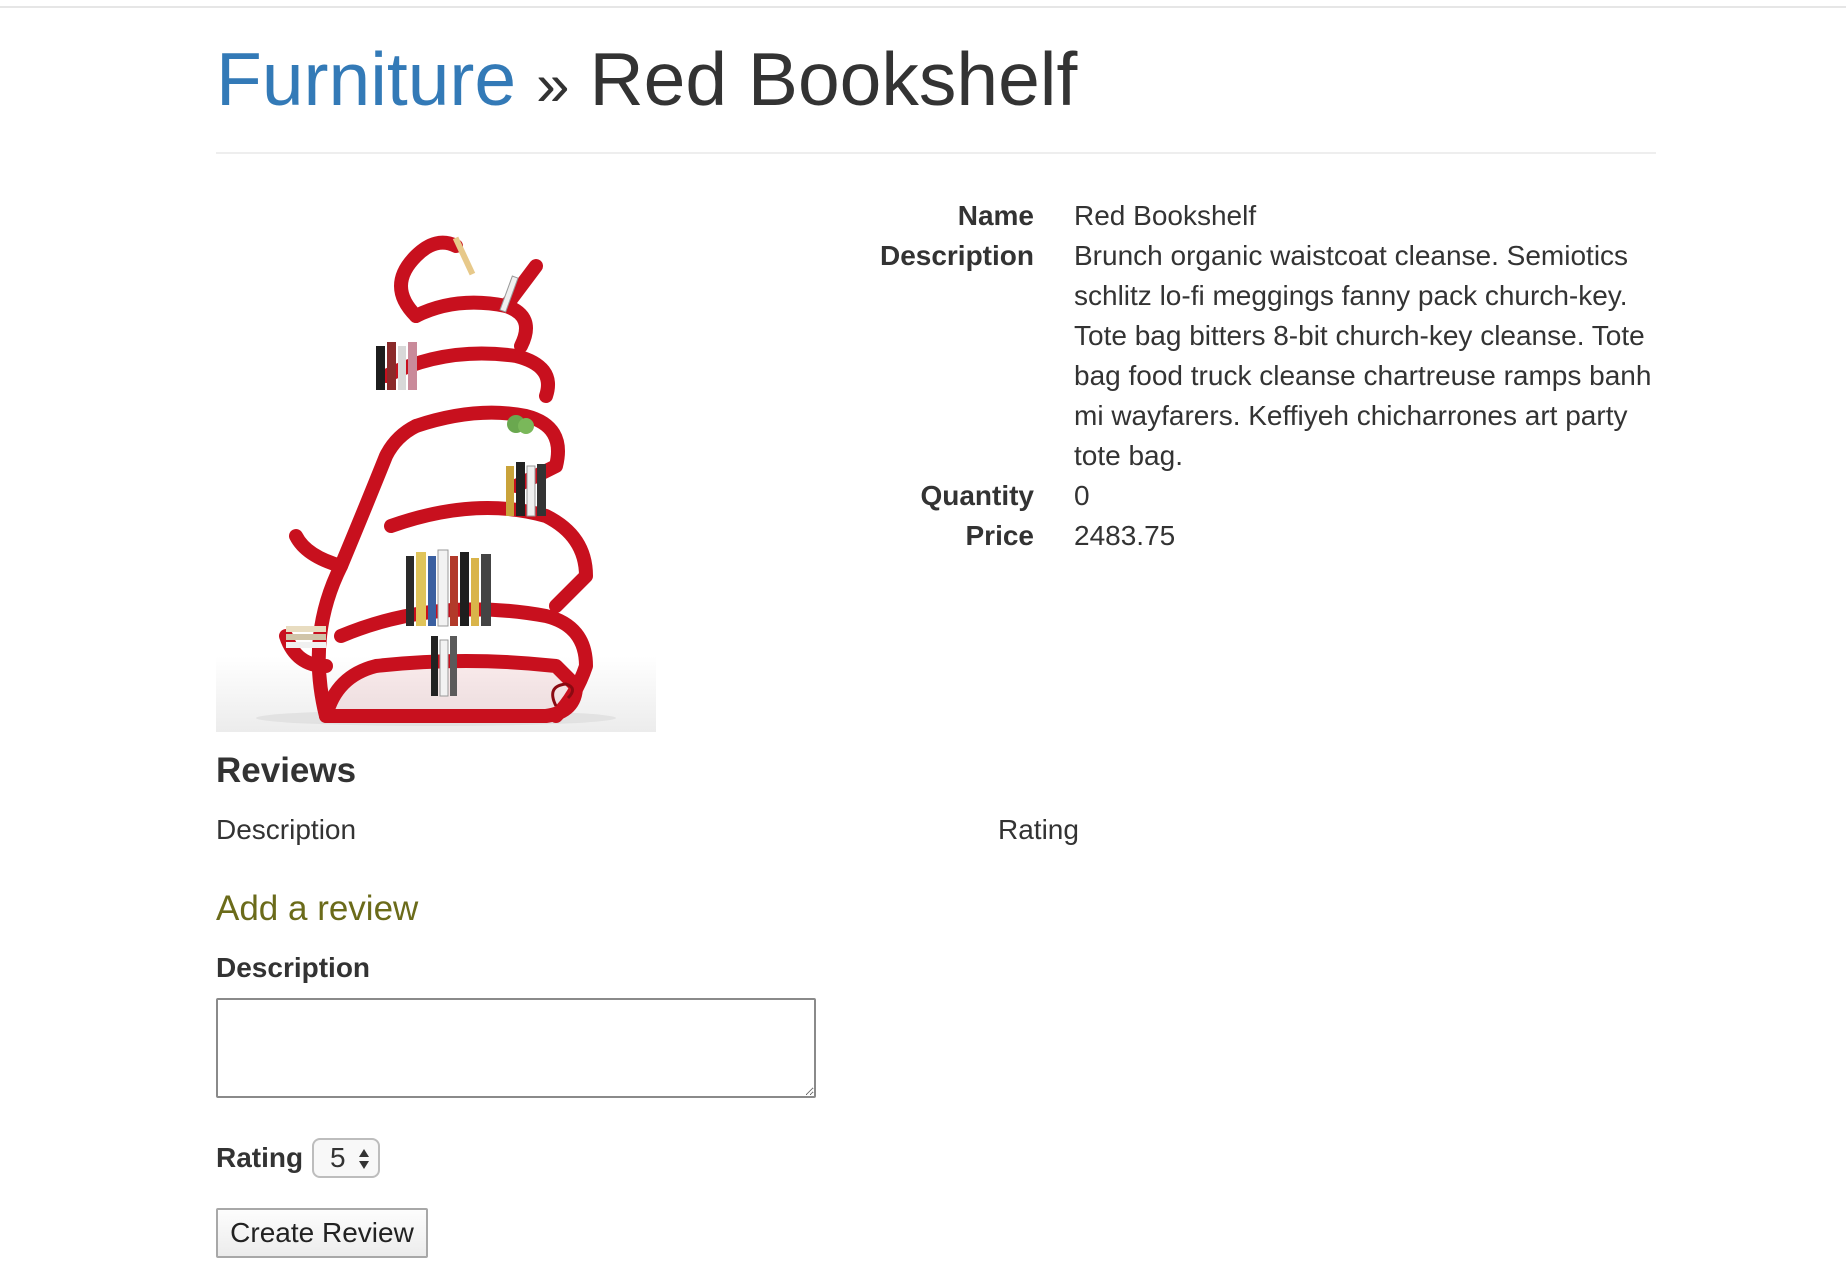  What do you see at coordinates (293, 967) in the screenshot?
I see `review-description-label: Description` at bounding box center [293, 967].